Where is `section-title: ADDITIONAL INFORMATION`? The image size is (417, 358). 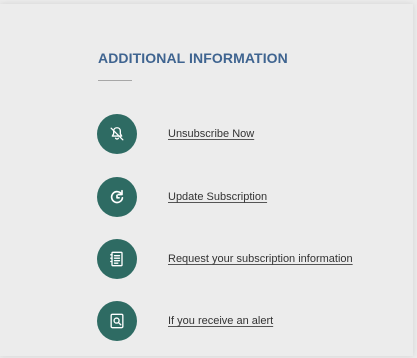
section-title: ADDITIONAL INFORMATION is located at coordinates (193, 58).